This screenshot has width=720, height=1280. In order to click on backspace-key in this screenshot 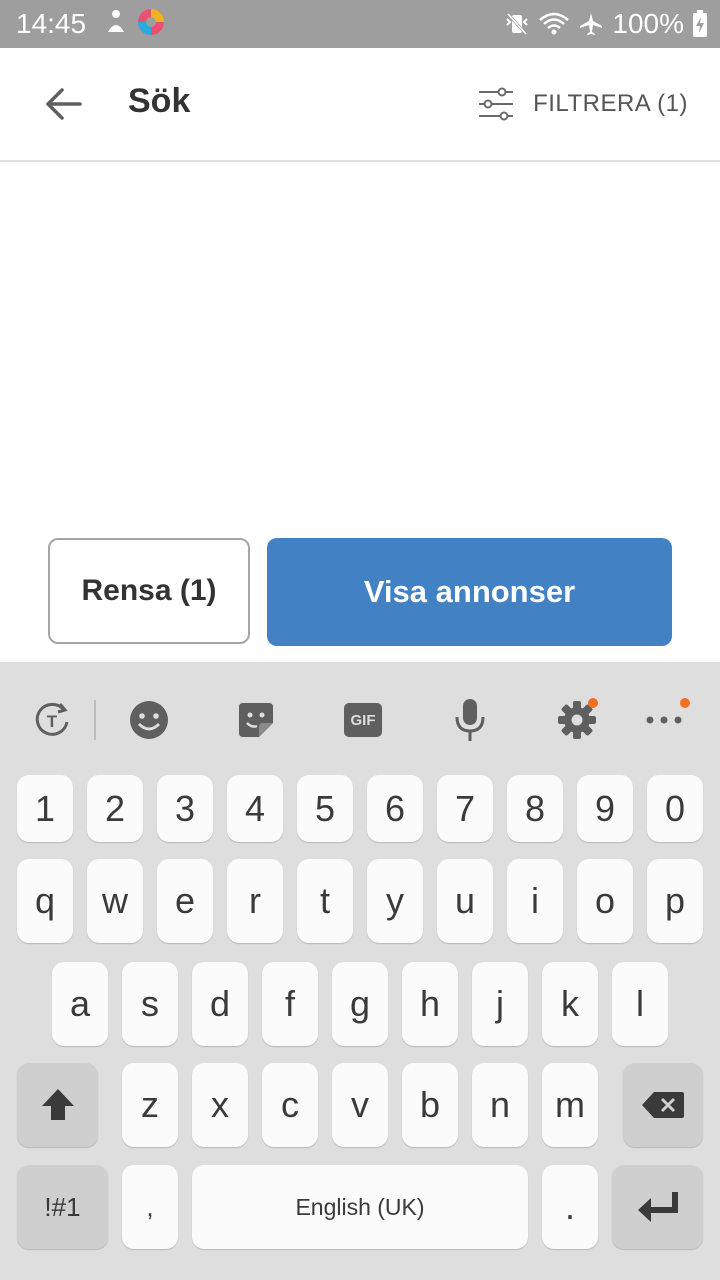, I will do `click(663, 1105)`.